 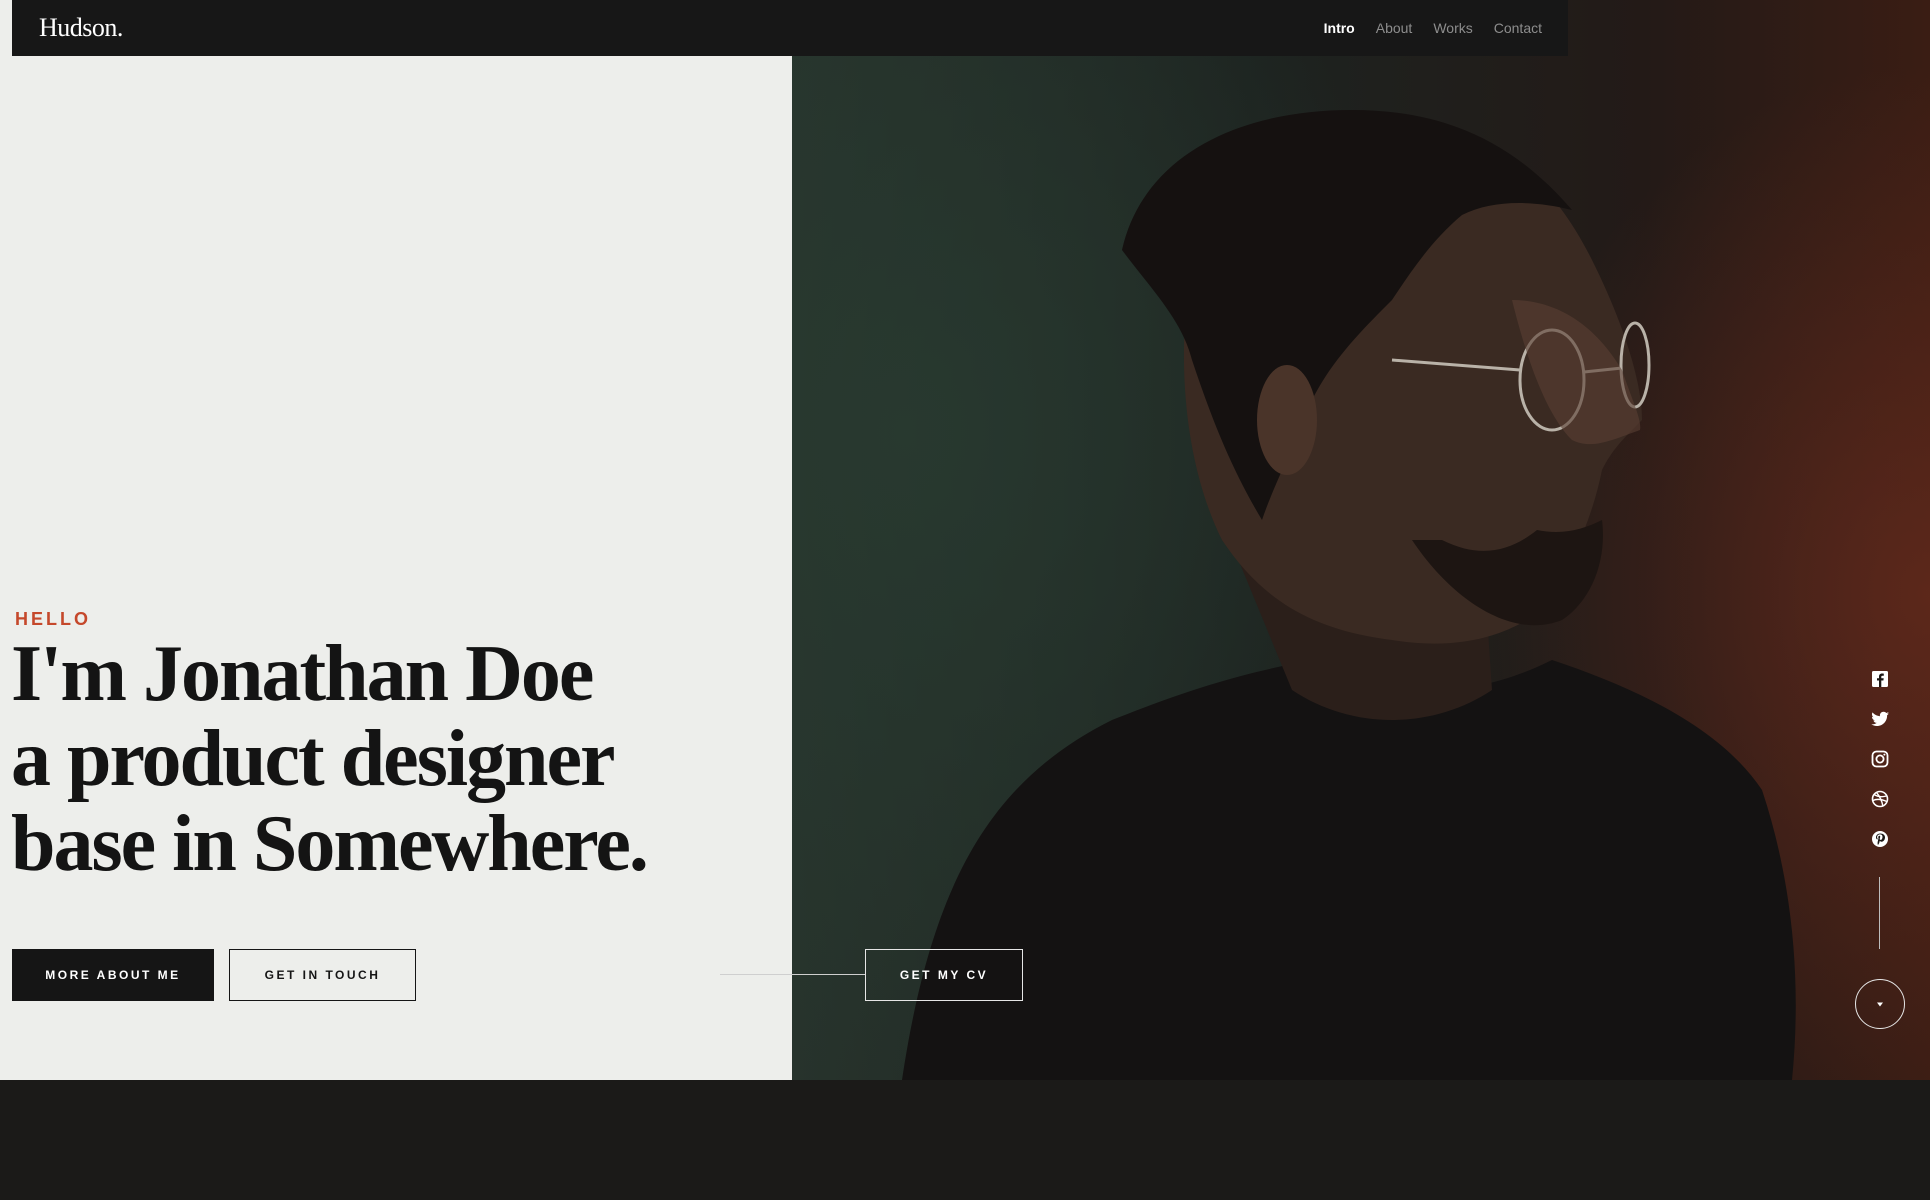 What do you see at coordinates (1880, 679) in the screenshot?
I see `facebook-icon` at bounding box center [1880, 679].